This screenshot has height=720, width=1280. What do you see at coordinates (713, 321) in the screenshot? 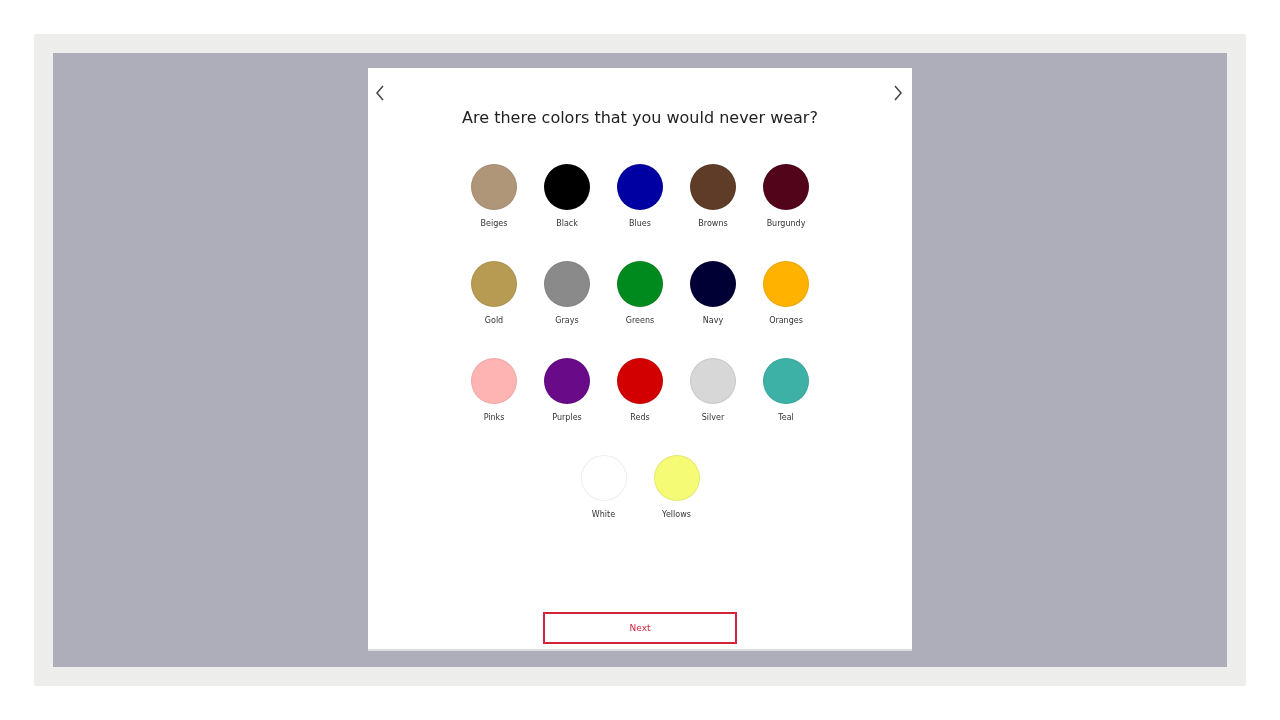
I see `color-label: Navy` at bounding box center [713, 321].